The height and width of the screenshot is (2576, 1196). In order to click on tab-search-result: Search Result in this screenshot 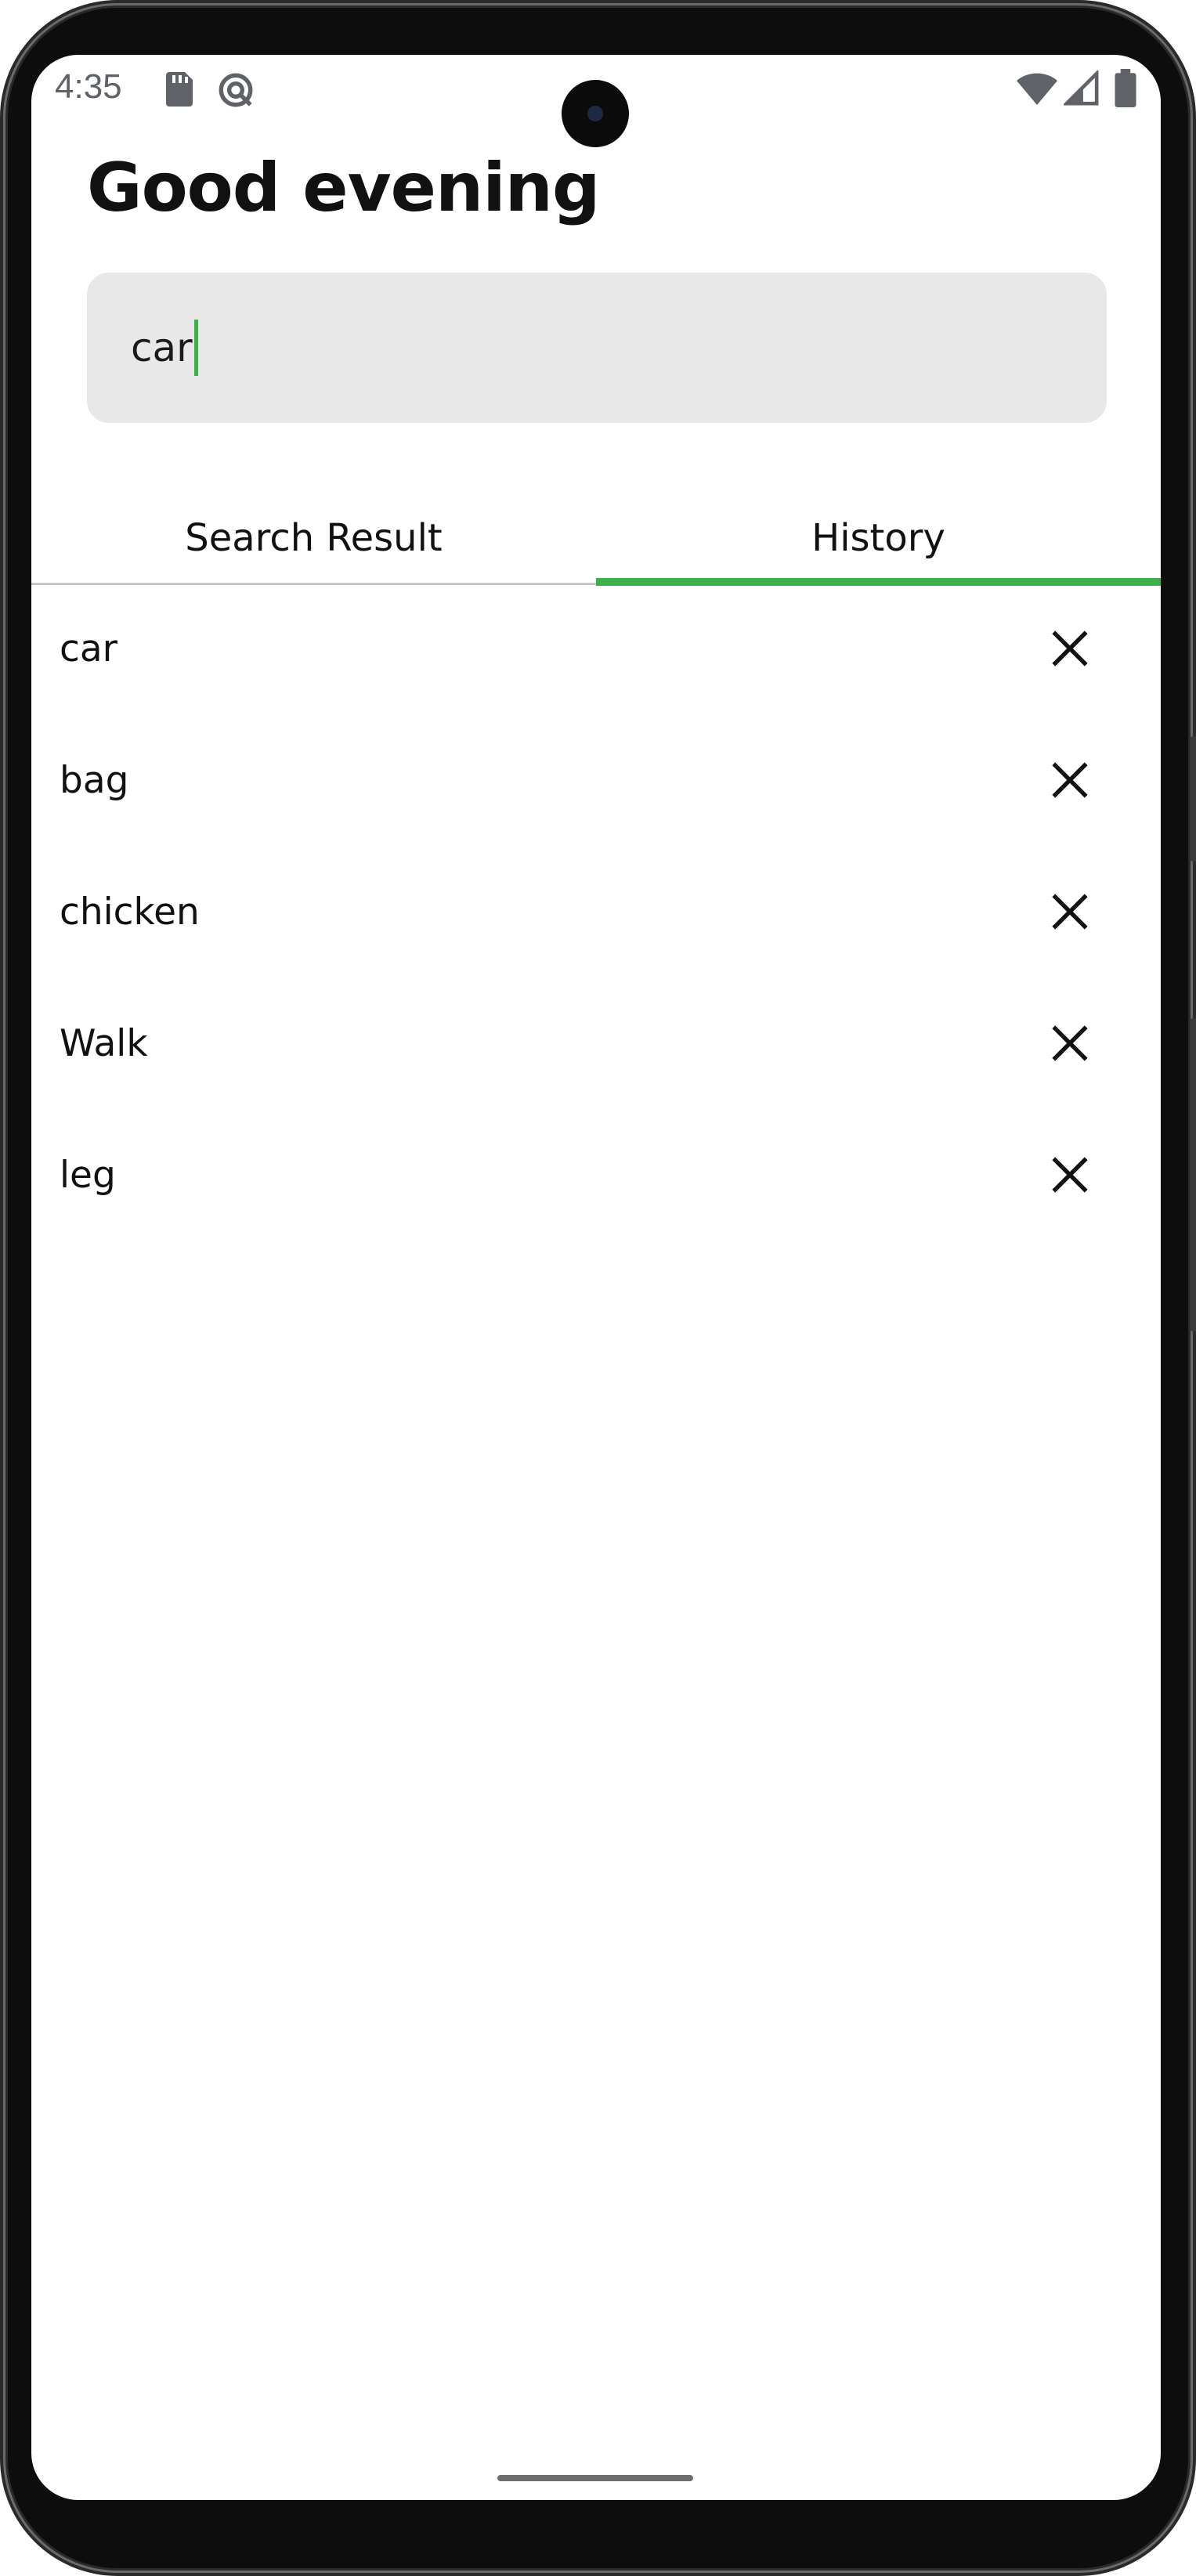, I will do `click(313, 538)`.